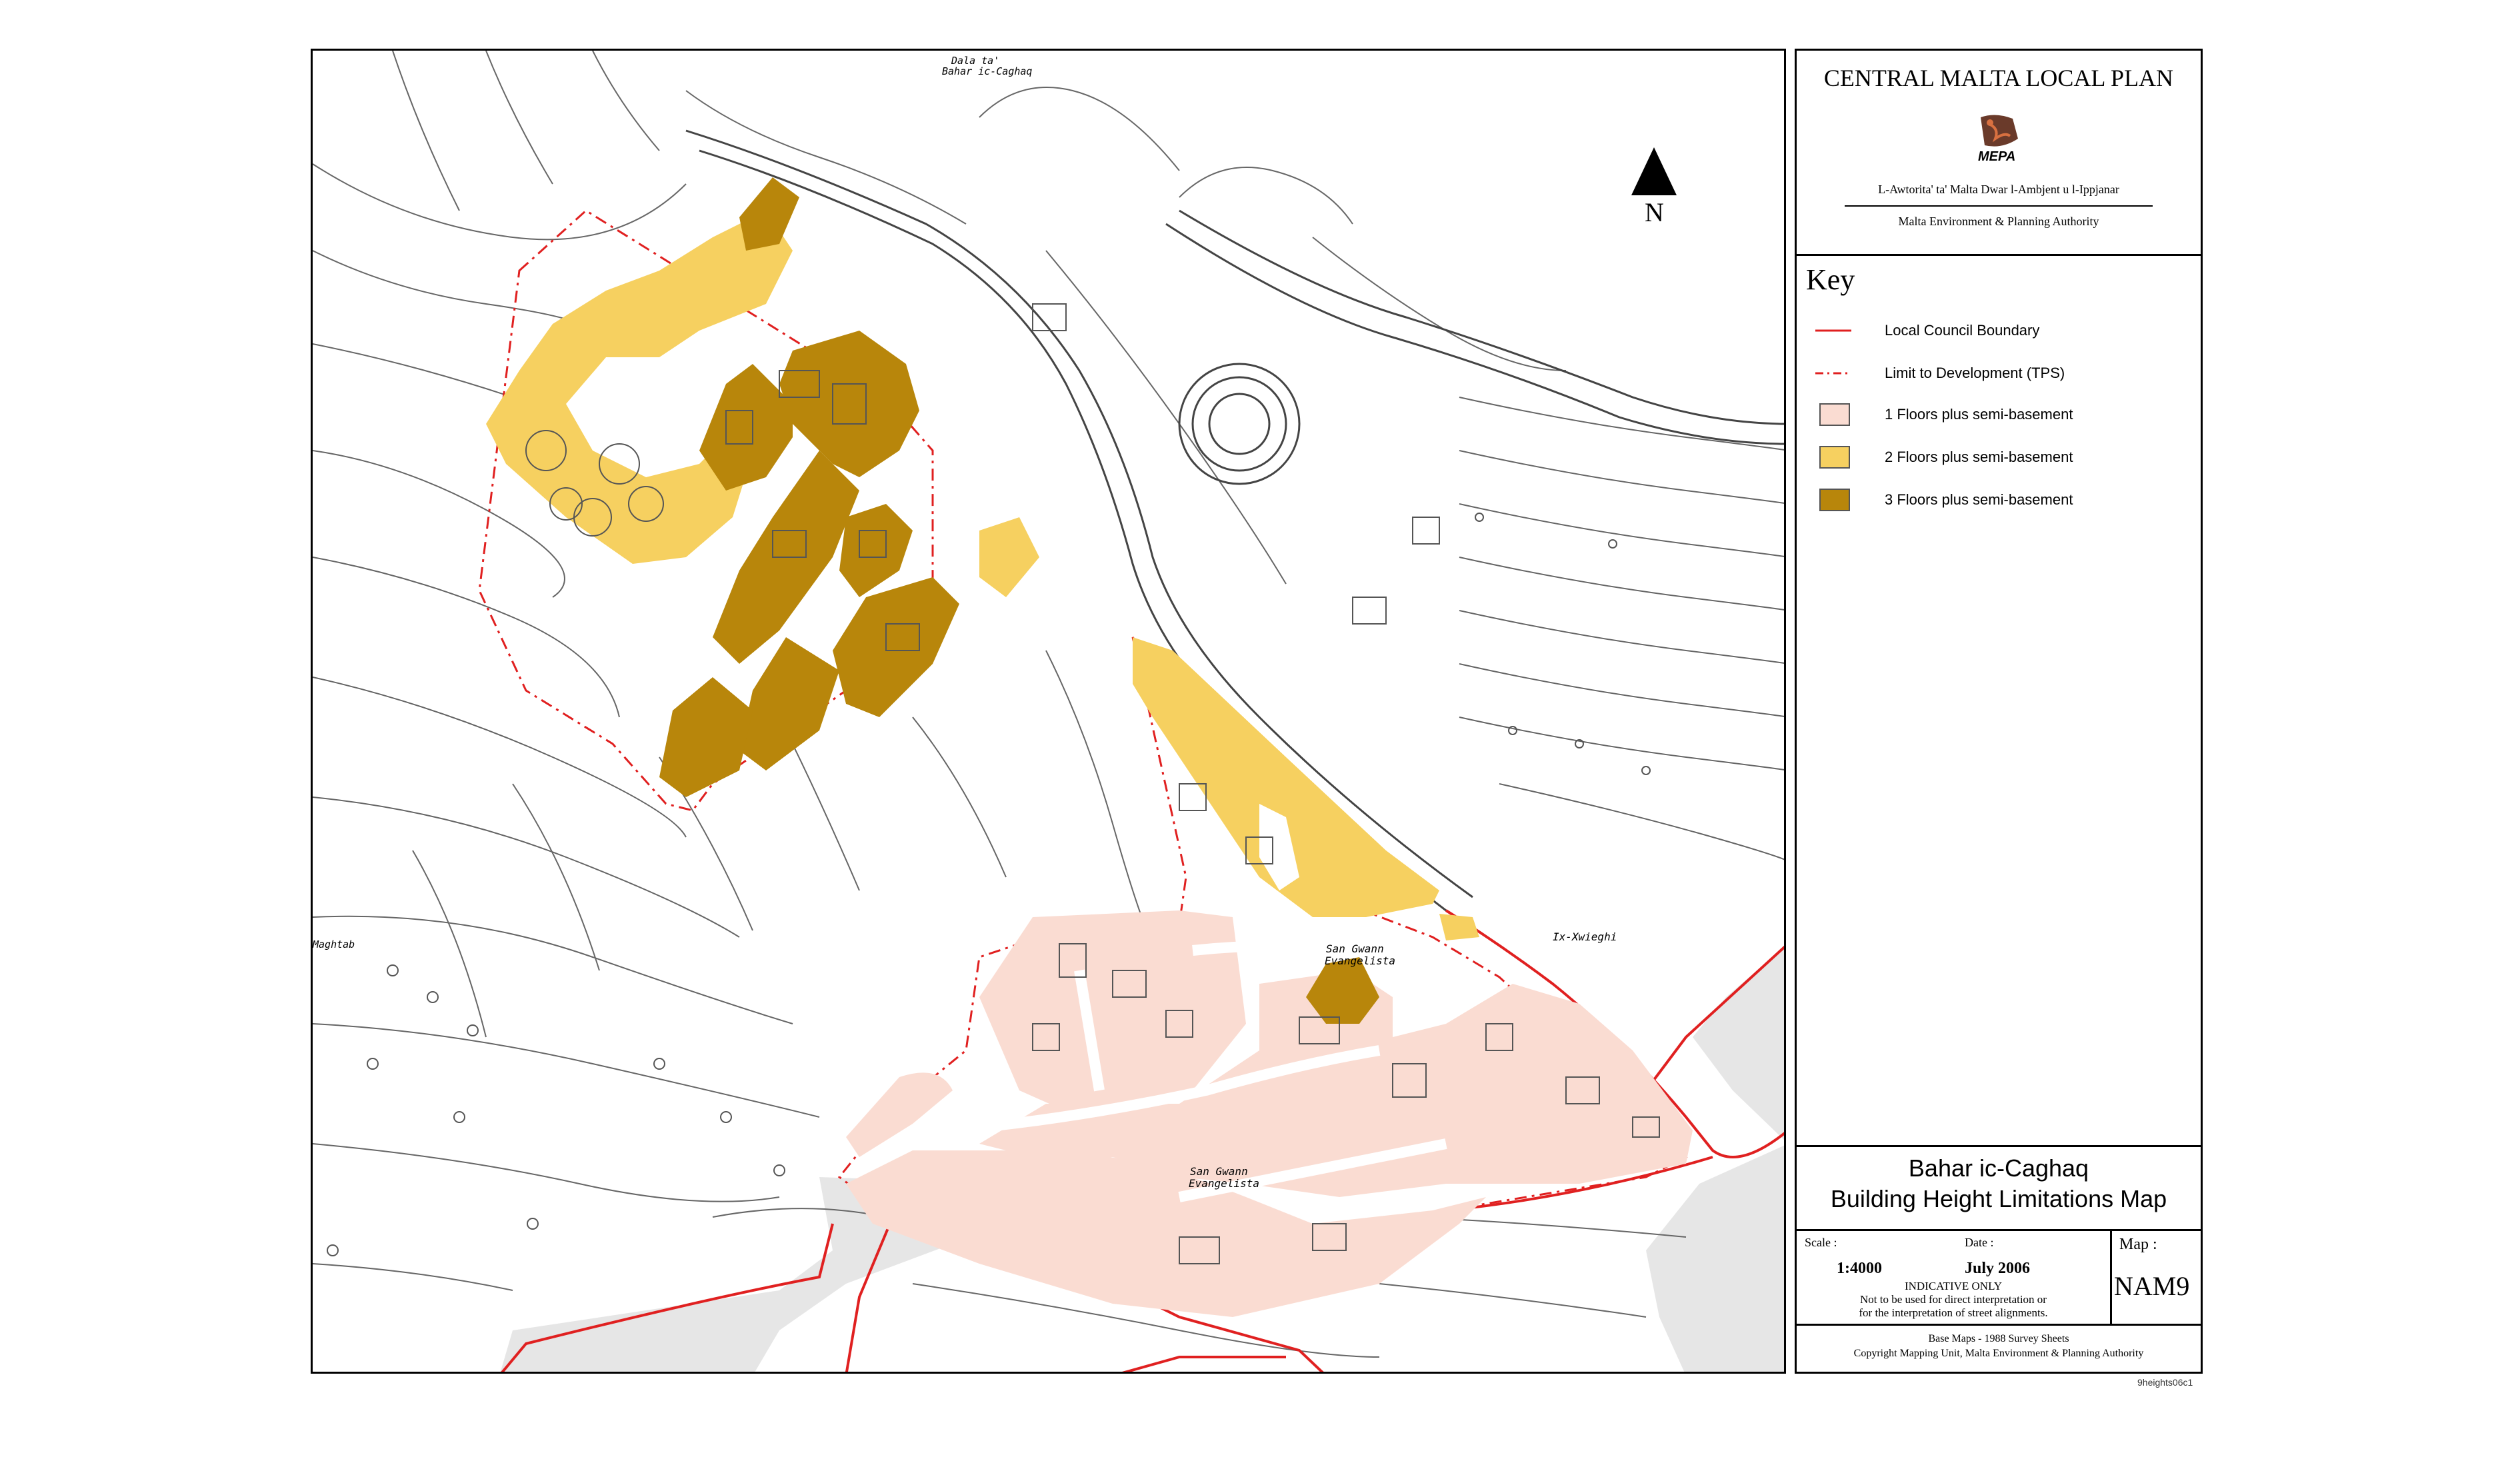 The height and width of the screenshot is (1465, 2520). I want to click on place-label-xwieghi: Ix-Xwieghi, so click(1585, 936).